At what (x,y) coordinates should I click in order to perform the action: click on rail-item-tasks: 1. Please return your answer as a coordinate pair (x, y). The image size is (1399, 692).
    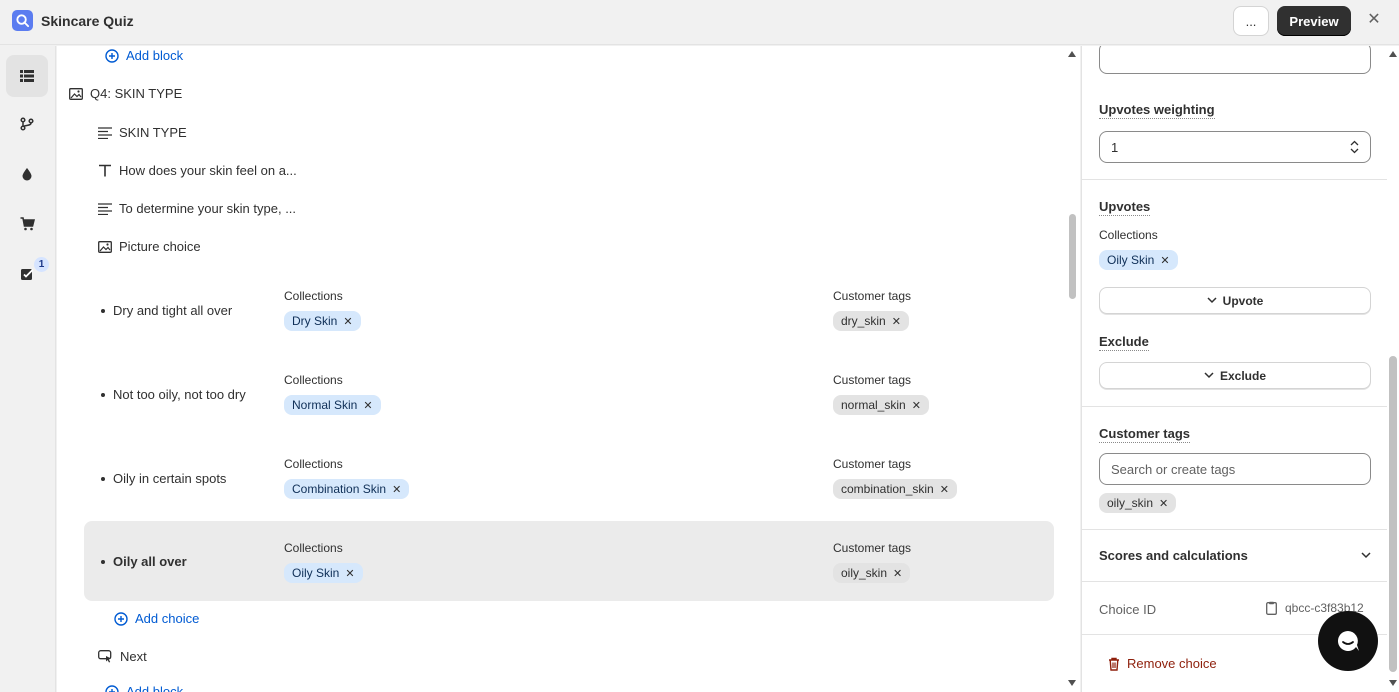
    Looking at the image, I should click on (27, 274).